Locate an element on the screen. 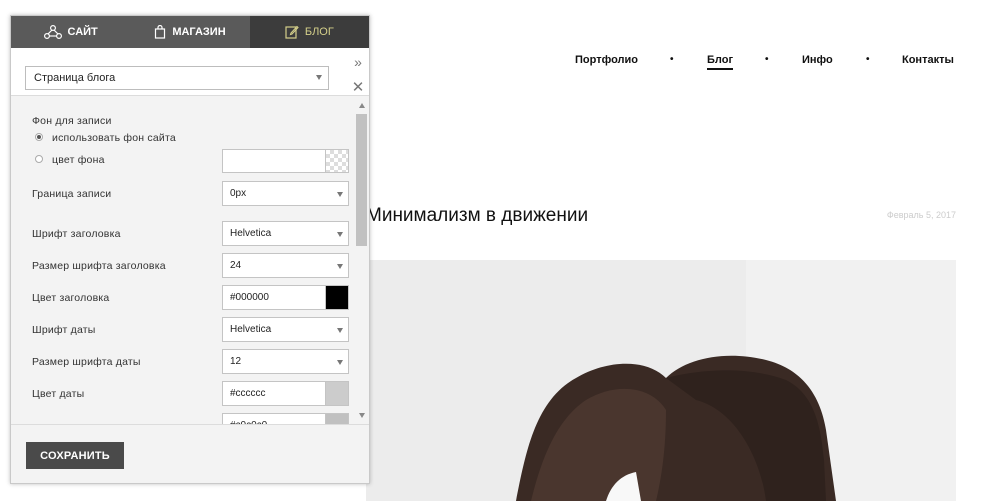  date-color-value: #cccccc is located at coordinates (248, 393).